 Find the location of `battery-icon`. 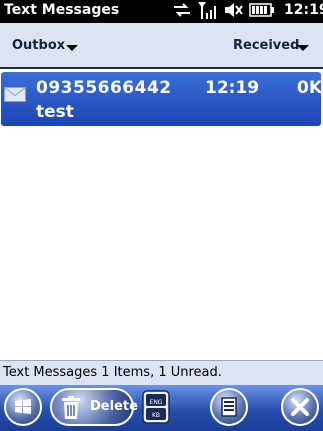

battery-icon is located at coordinates (262, 11).